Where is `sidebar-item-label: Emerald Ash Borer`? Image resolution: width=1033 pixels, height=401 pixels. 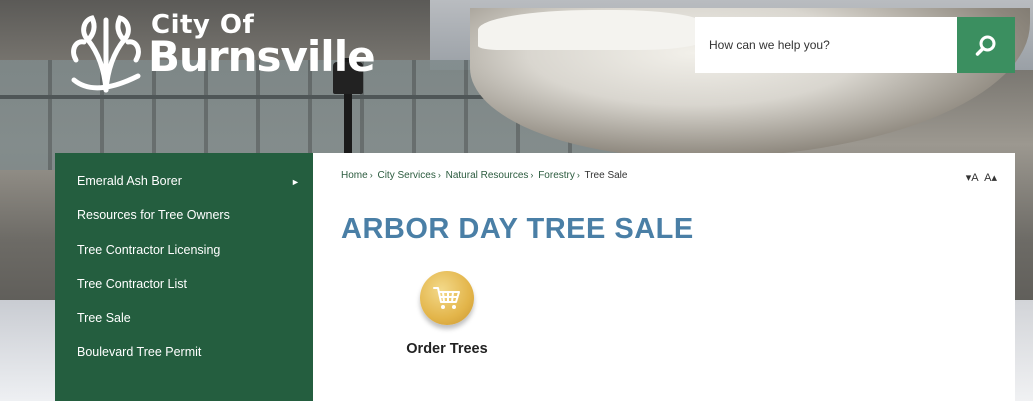
sidebar-item-label: Emerald Ash Borer is located at coordinates (129, 181).